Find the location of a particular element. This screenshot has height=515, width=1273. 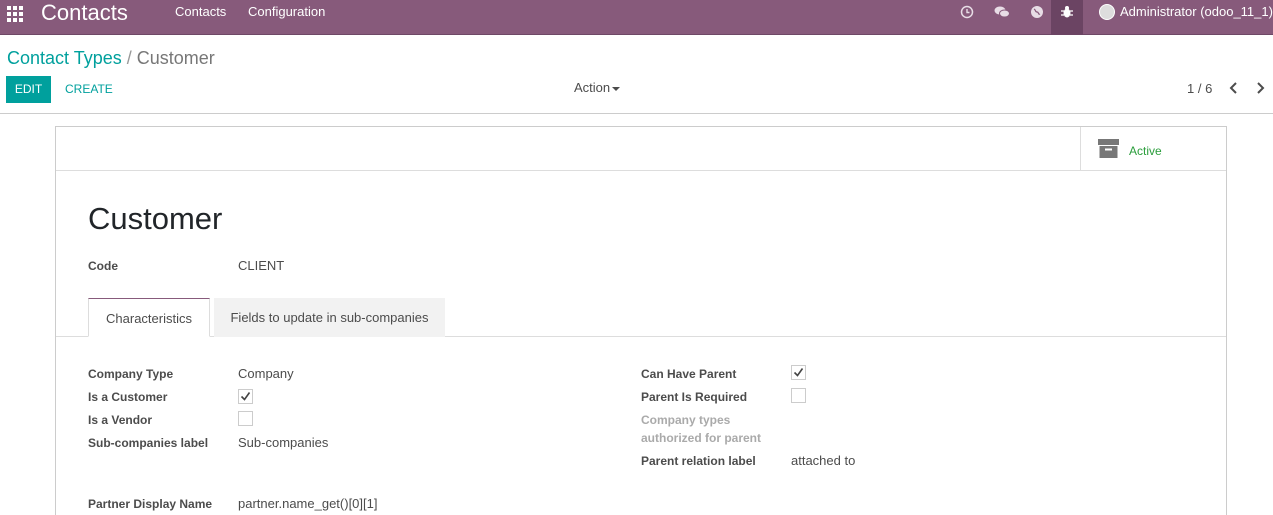

caret-down-icon is located at coordinates (616, 88).